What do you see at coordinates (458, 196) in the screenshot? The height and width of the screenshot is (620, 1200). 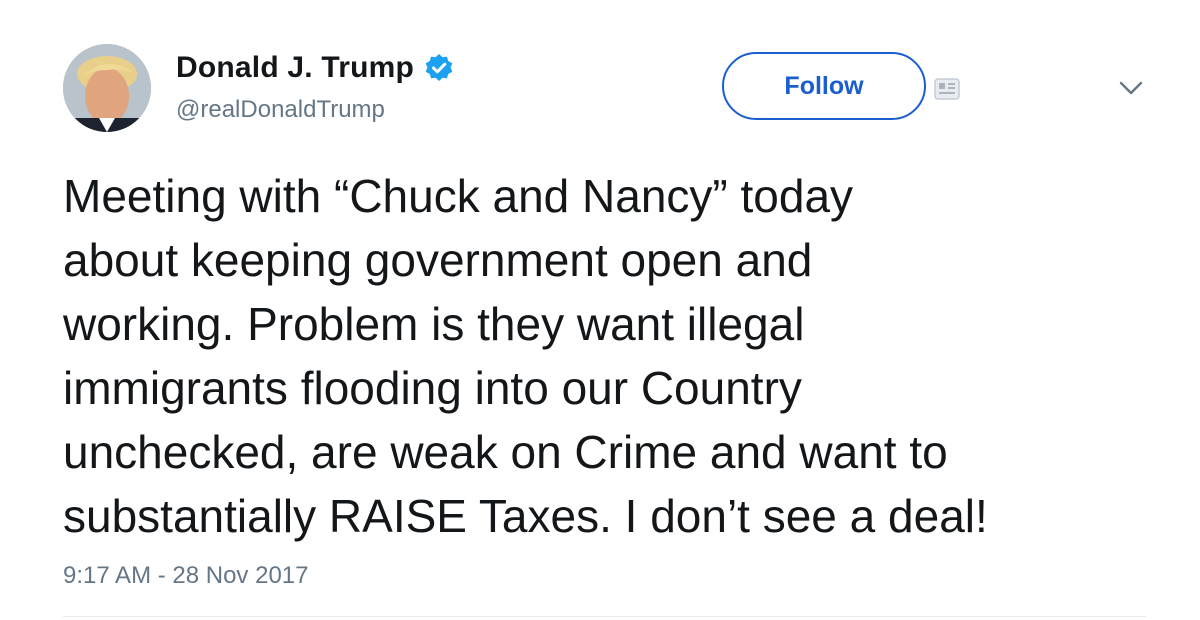 I see `tweet-text-line: Meeting with “Chuck and Nancy” today` at bounding box center [458, 196].